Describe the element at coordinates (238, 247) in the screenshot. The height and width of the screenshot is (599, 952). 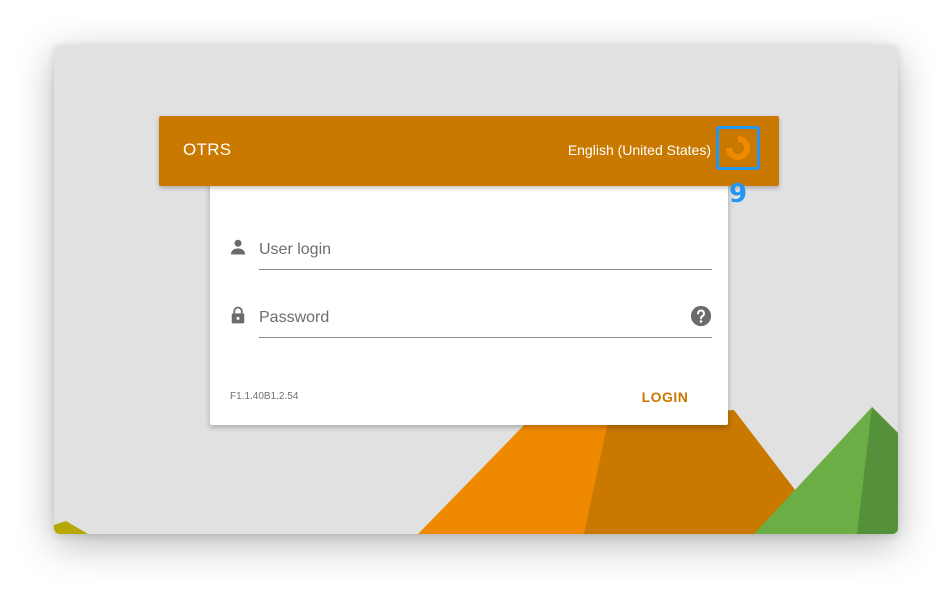
I see `person-icon` at that location.